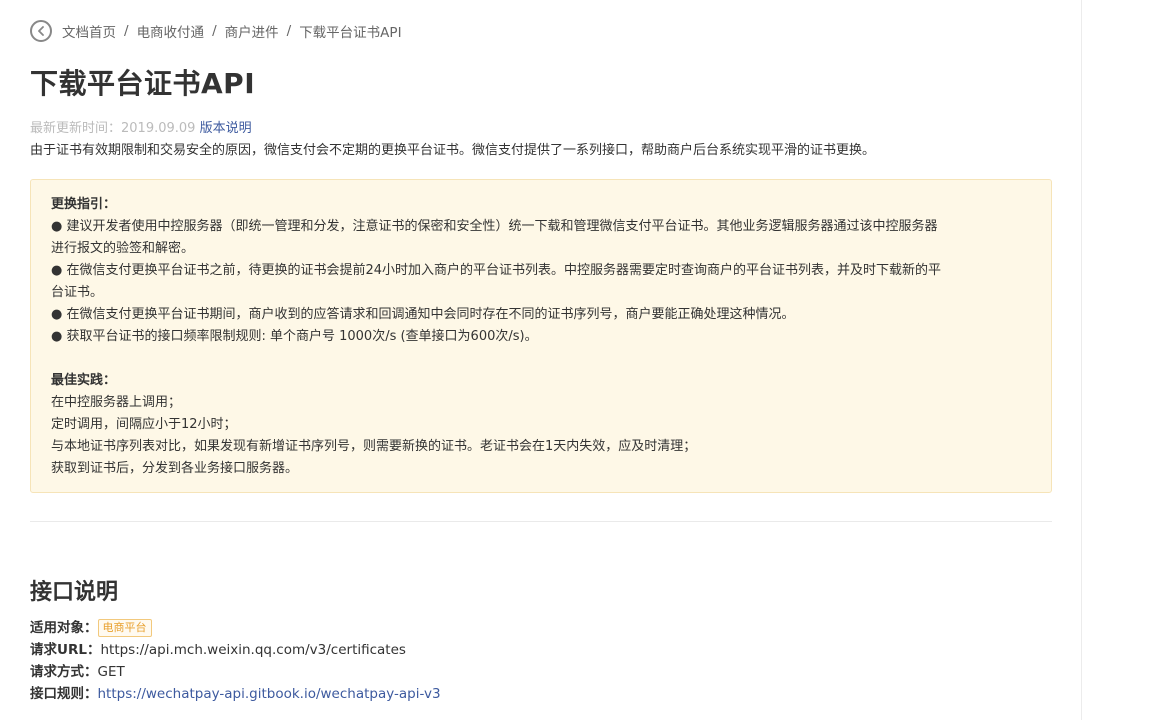 This screenshot has width=1160, height=720. What do you see at coordinates (175, 468) in the screenshot?
I see `practice-line: 获取到证书后，分发到各业务接口服务器。` at bounding box center [175, 468].